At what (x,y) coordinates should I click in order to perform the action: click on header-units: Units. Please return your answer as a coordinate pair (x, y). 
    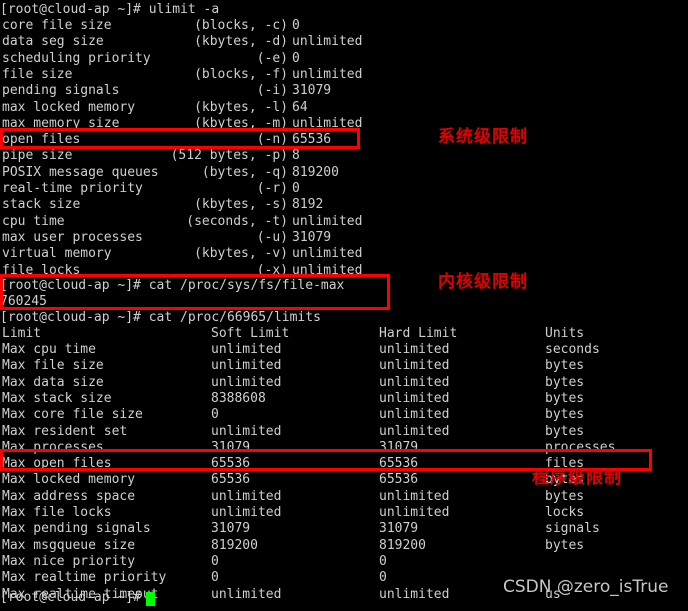
    Looking at the image, I should click on (565, 333).